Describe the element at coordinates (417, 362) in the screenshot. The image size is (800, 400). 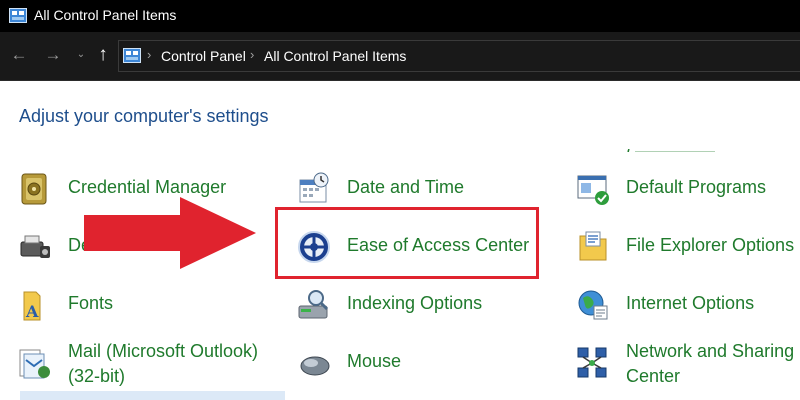
I see `item-mouse: Mouse` at that location.